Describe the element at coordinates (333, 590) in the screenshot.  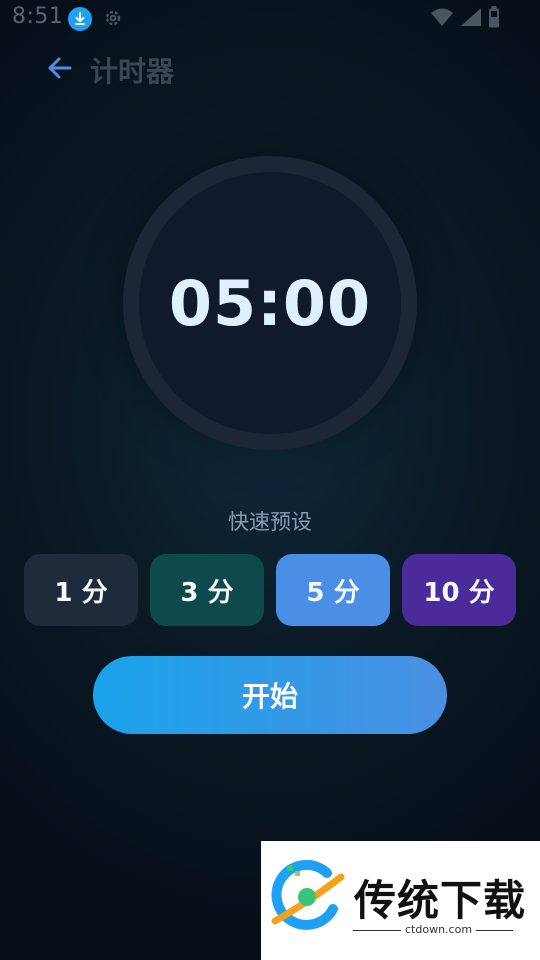
I see `preset-5-min-button: 5 分` at that location.